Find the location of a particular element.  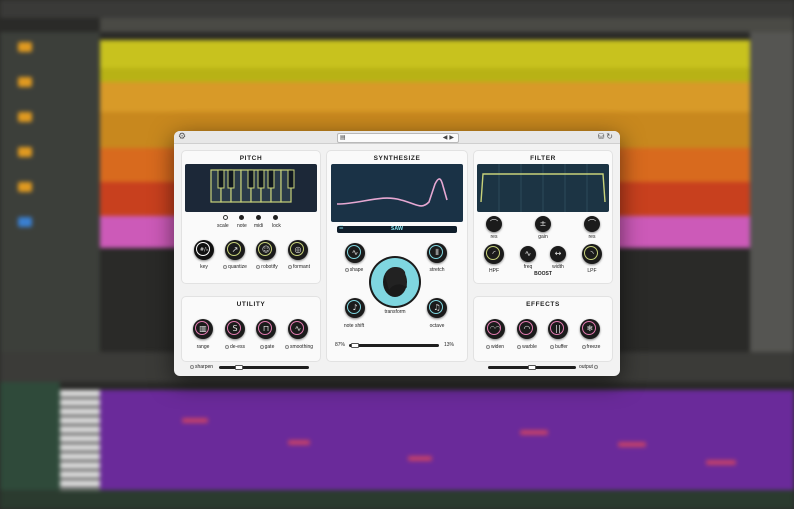

de-ess-text: de-ess is located at coordinates (237, 347).